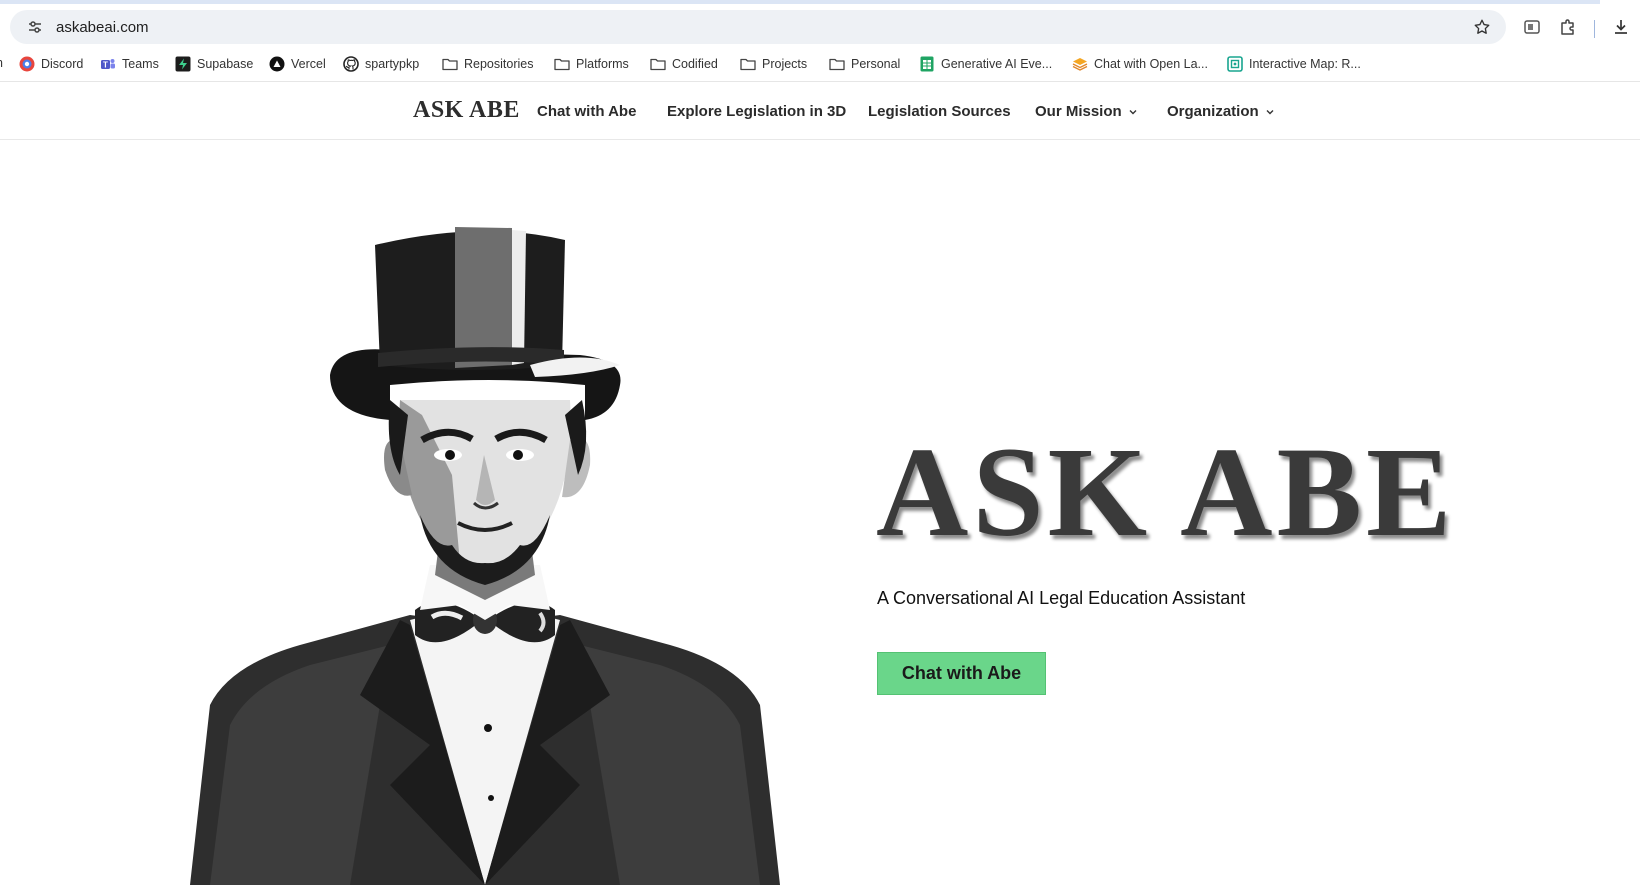 The image size is (1640, 885). What do you see at coordinates (1532, 27) in the screenshot?
I see `profile-card-icon` at bounding box center [1532, 27].